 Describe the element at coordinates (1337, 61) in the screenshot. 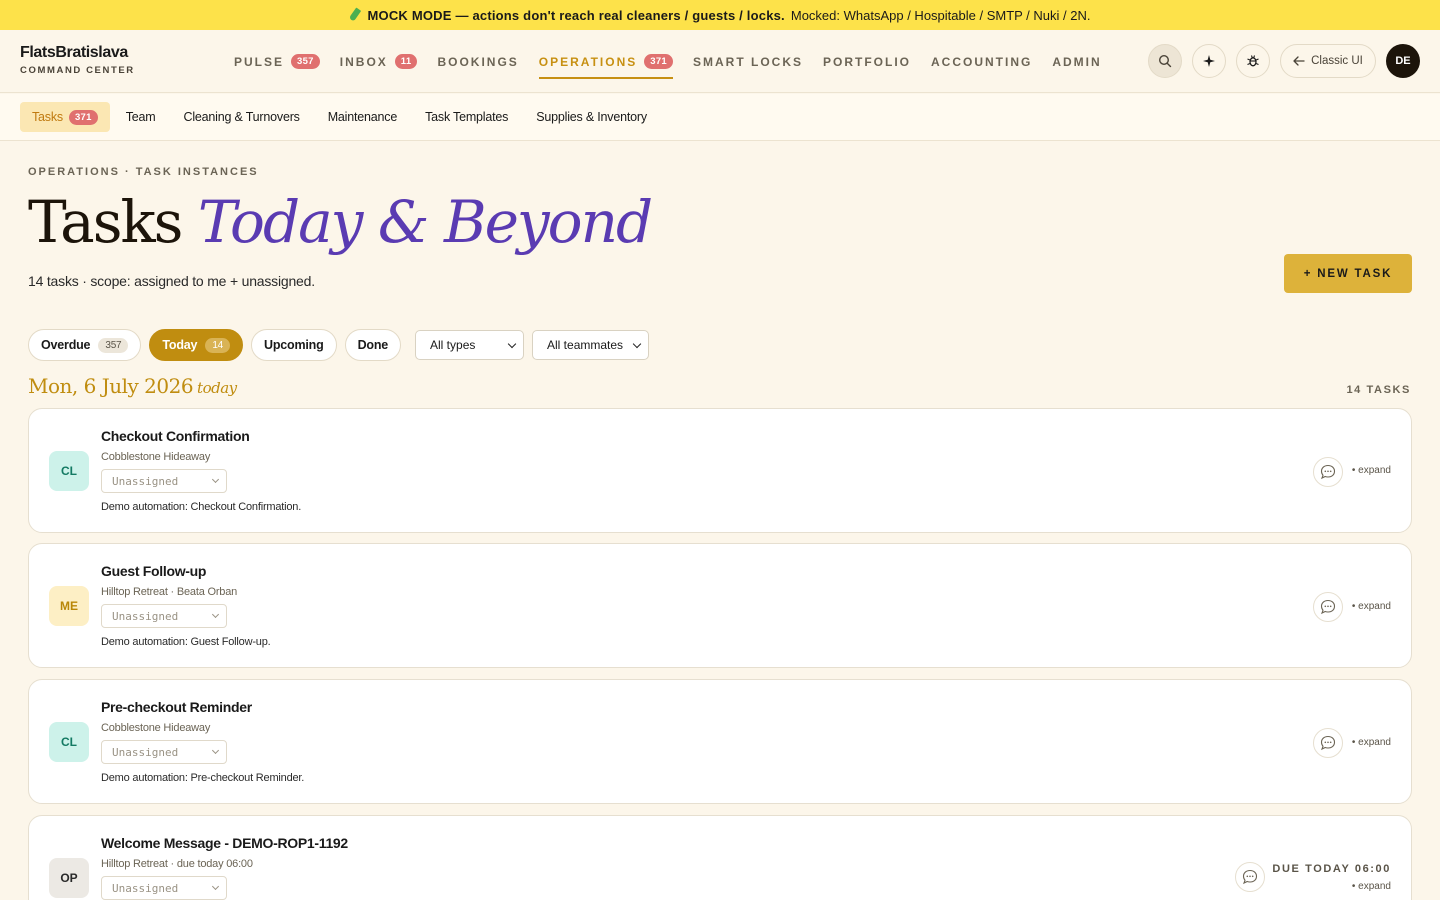

I see `classic-ui-label: Classic UI` at that location.